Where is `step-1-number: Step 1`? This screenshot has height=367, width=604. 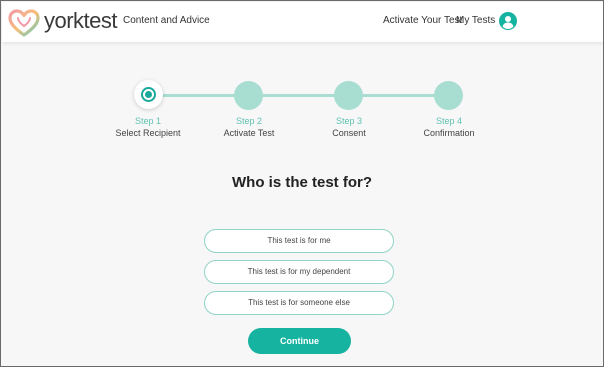
step-1-number: Step 1 is located at coordinates (148, 121).